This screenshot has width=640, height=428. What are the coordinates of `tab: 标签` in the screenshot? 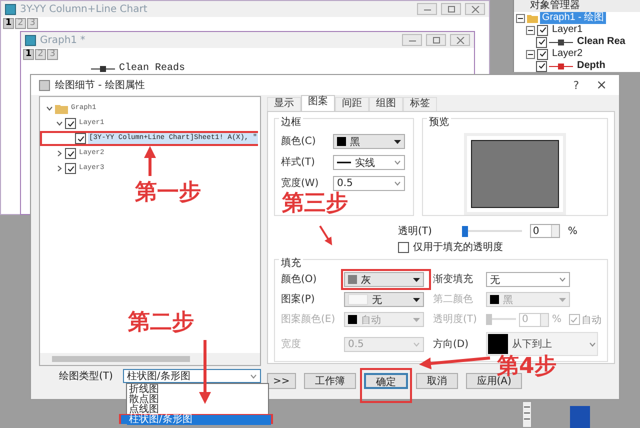 It's located at (420, 104).